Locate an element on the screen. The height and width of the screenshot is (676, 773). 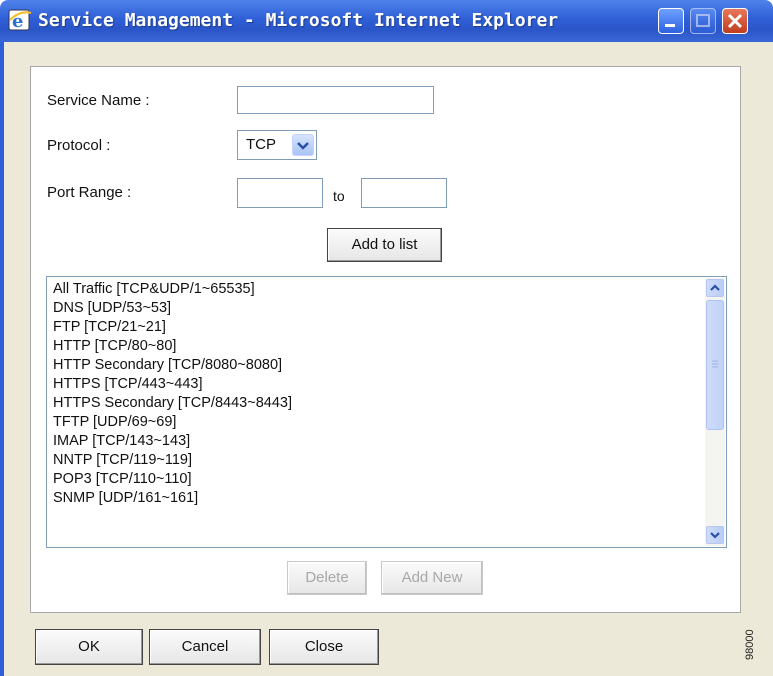
scroll-up-button is located at coordinates (715, 288).